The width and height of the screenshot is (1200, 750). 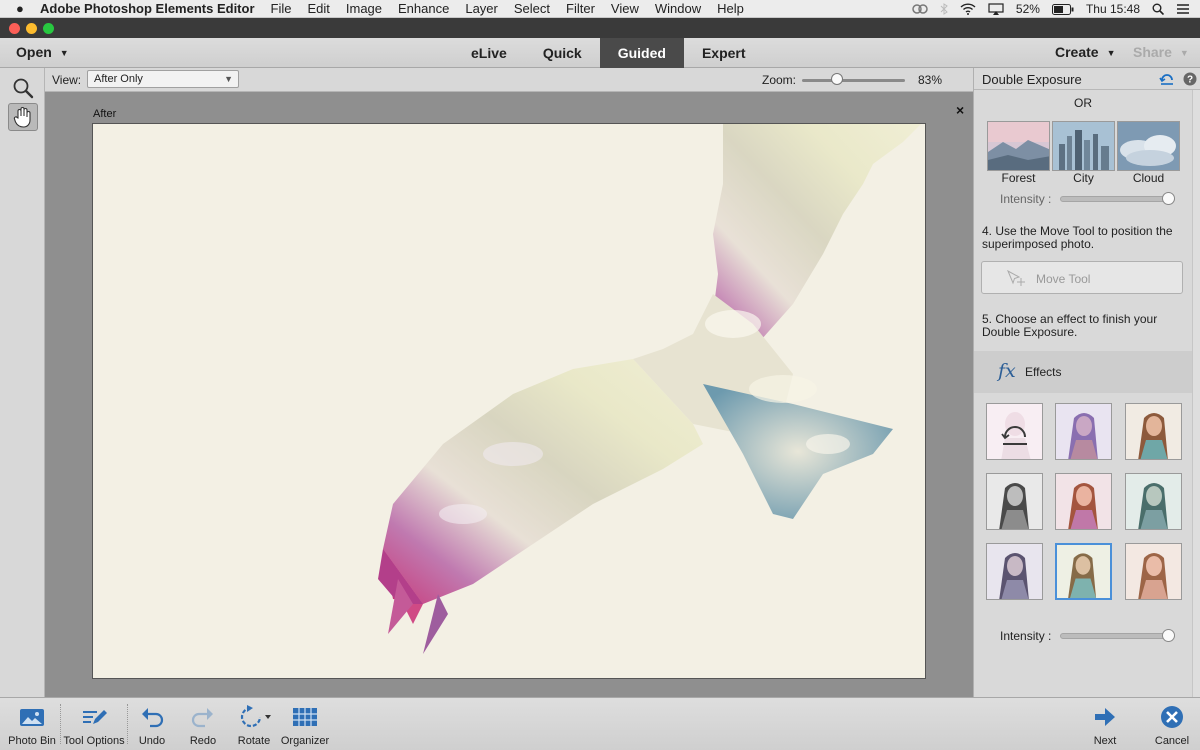 I want to click on minimize-window-button, so click(x=31, y=28).